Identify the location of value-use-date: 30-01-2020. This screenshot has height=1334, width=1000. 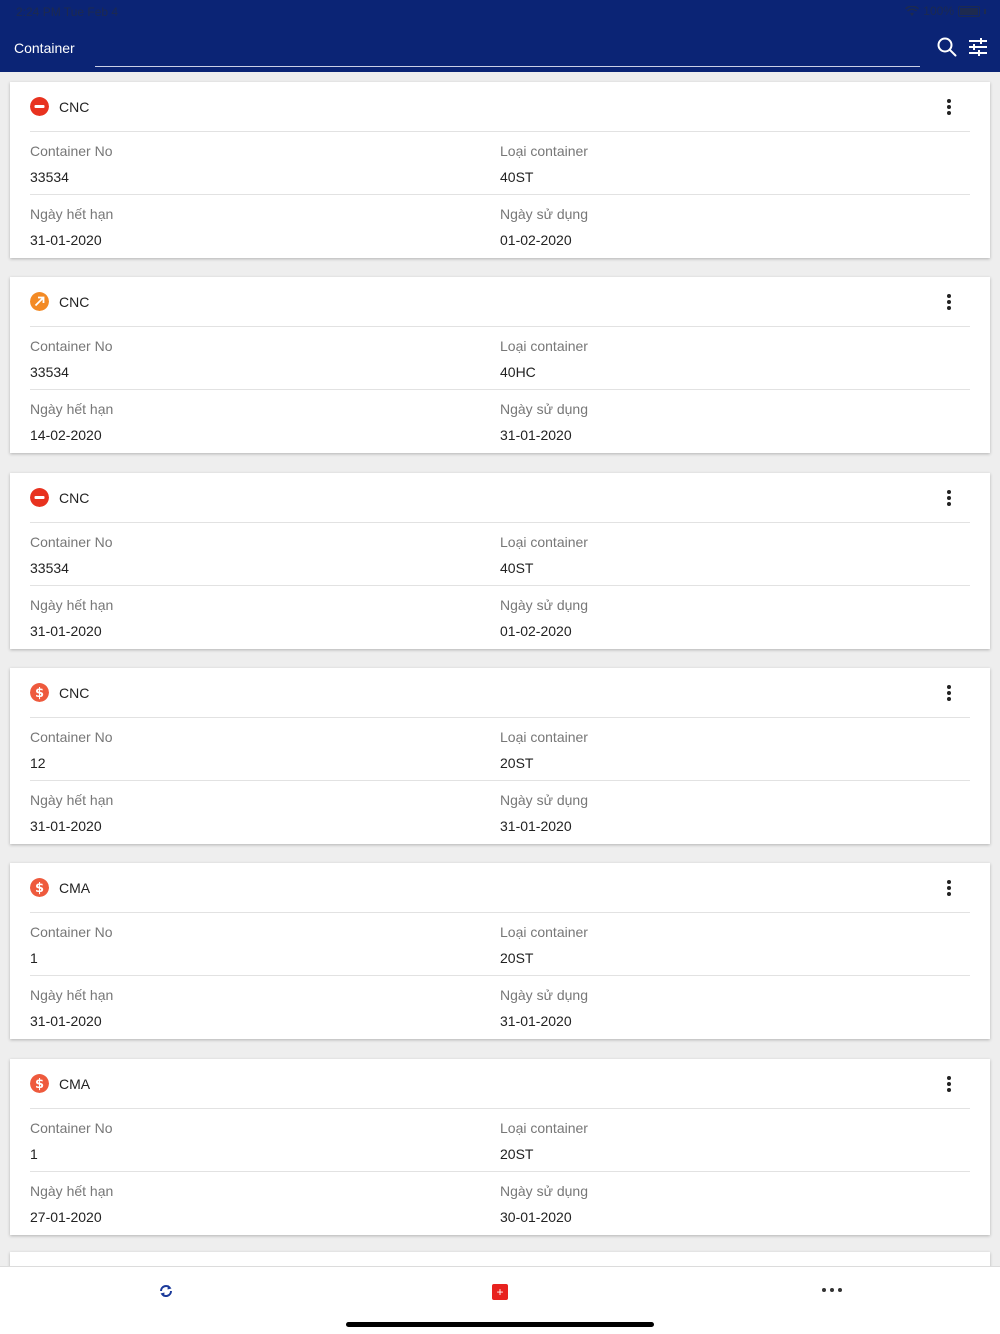
(536, 1217).